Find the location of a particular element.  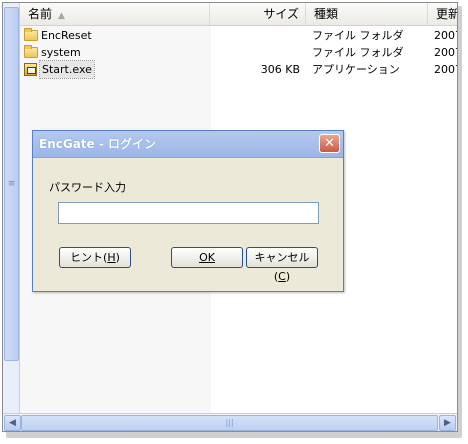

password-input is located at coordinates (188, 213).